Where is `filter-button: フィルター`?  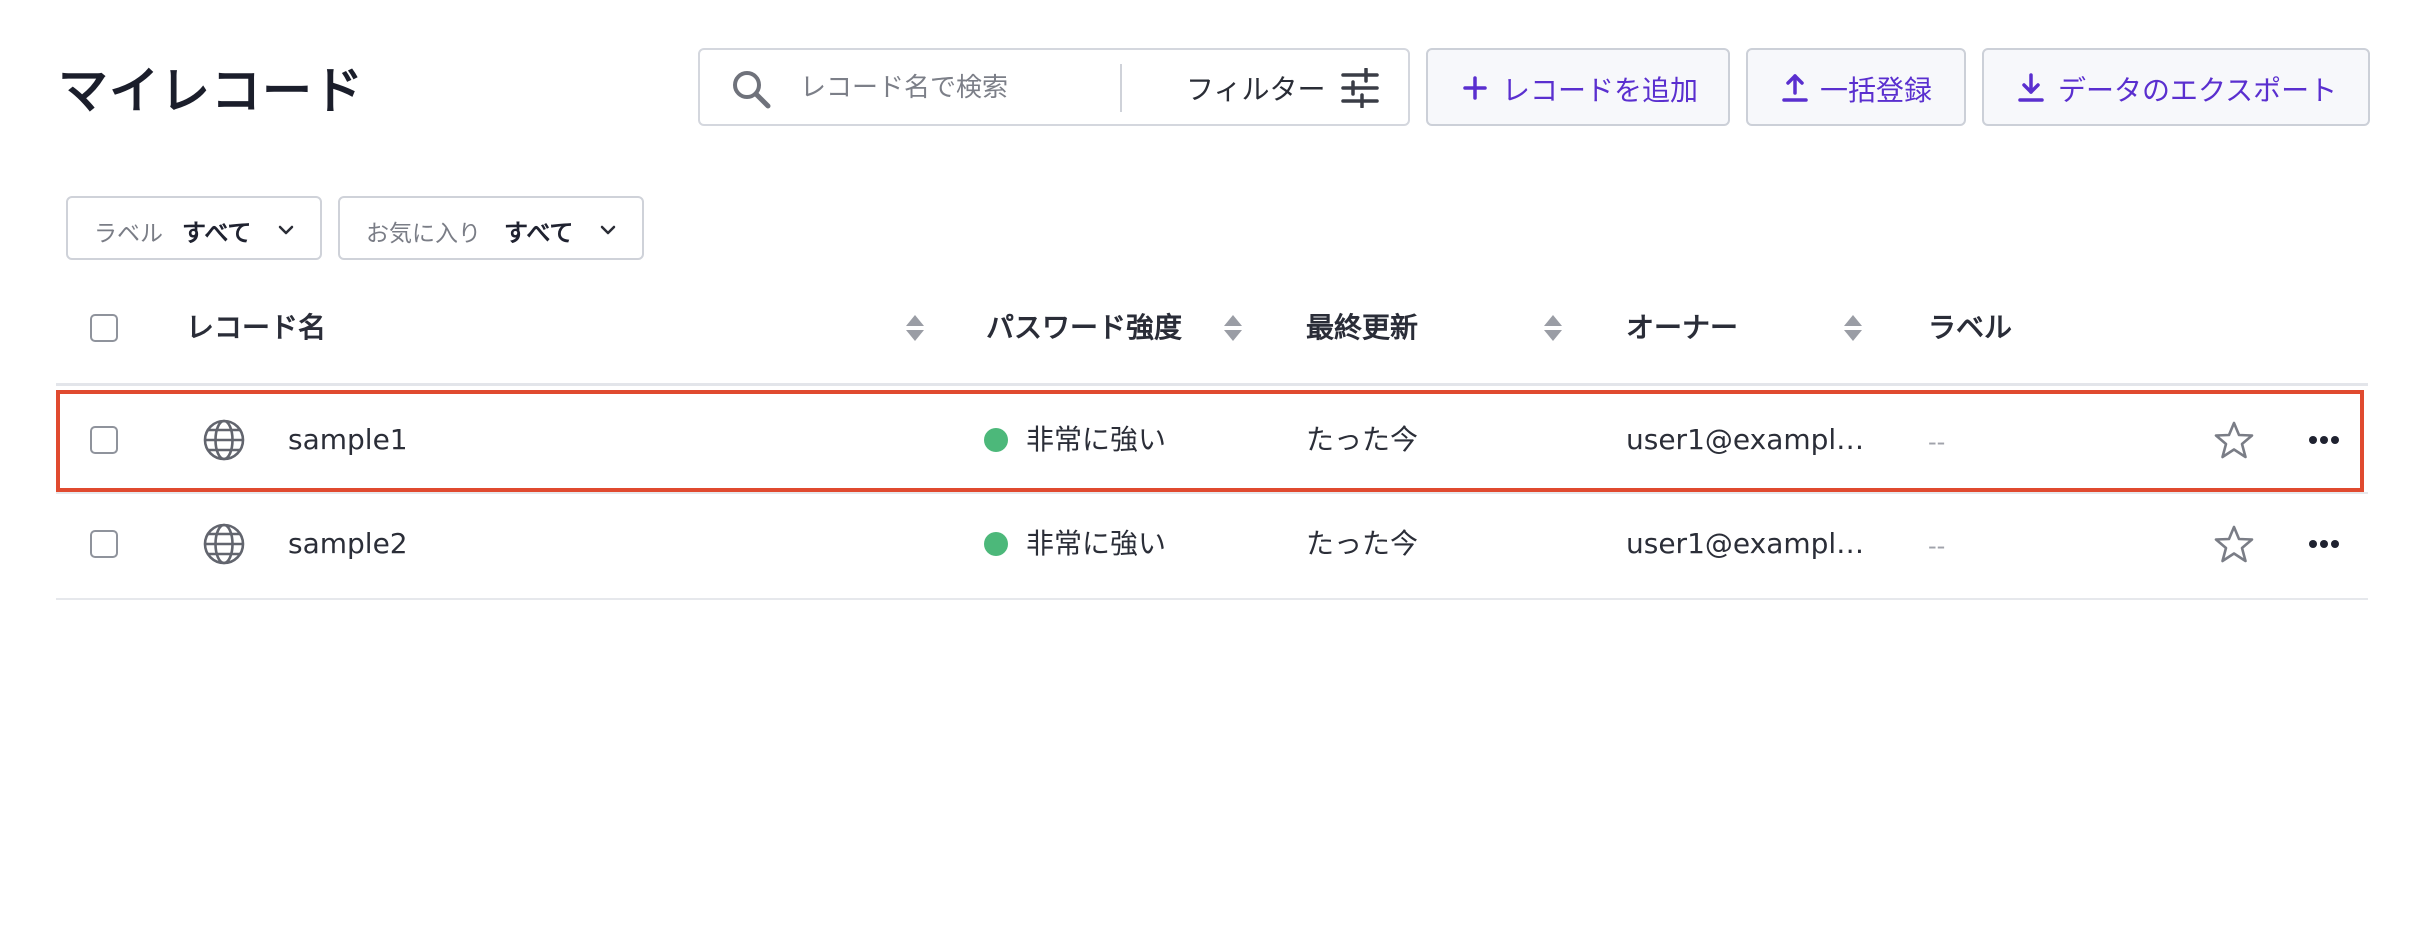
filter-button: フィルター is located at coordinates (1270, 87).